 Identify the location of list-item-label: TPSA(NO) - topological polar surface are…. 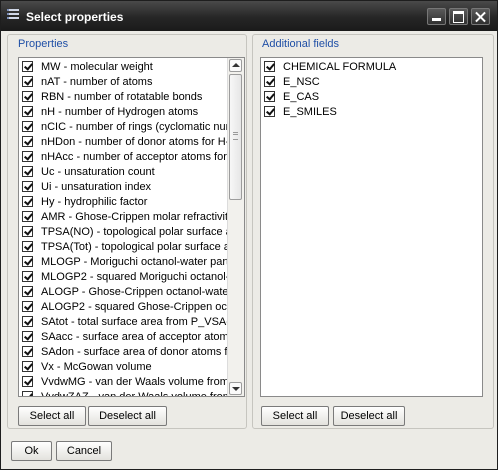
(134, 232).